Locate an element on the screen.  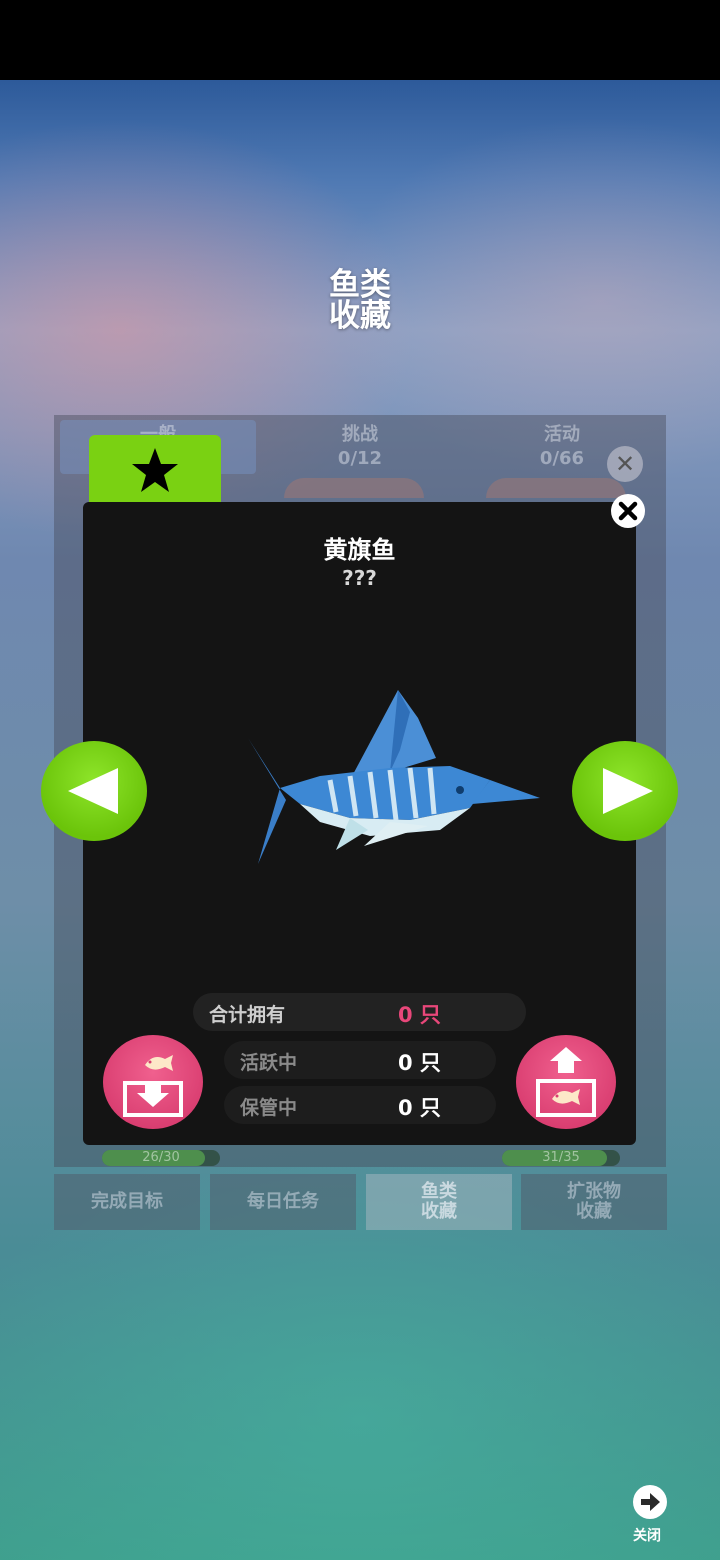
tab-expansion-line1: 扩张物 is located at coordinates (594, 1191).